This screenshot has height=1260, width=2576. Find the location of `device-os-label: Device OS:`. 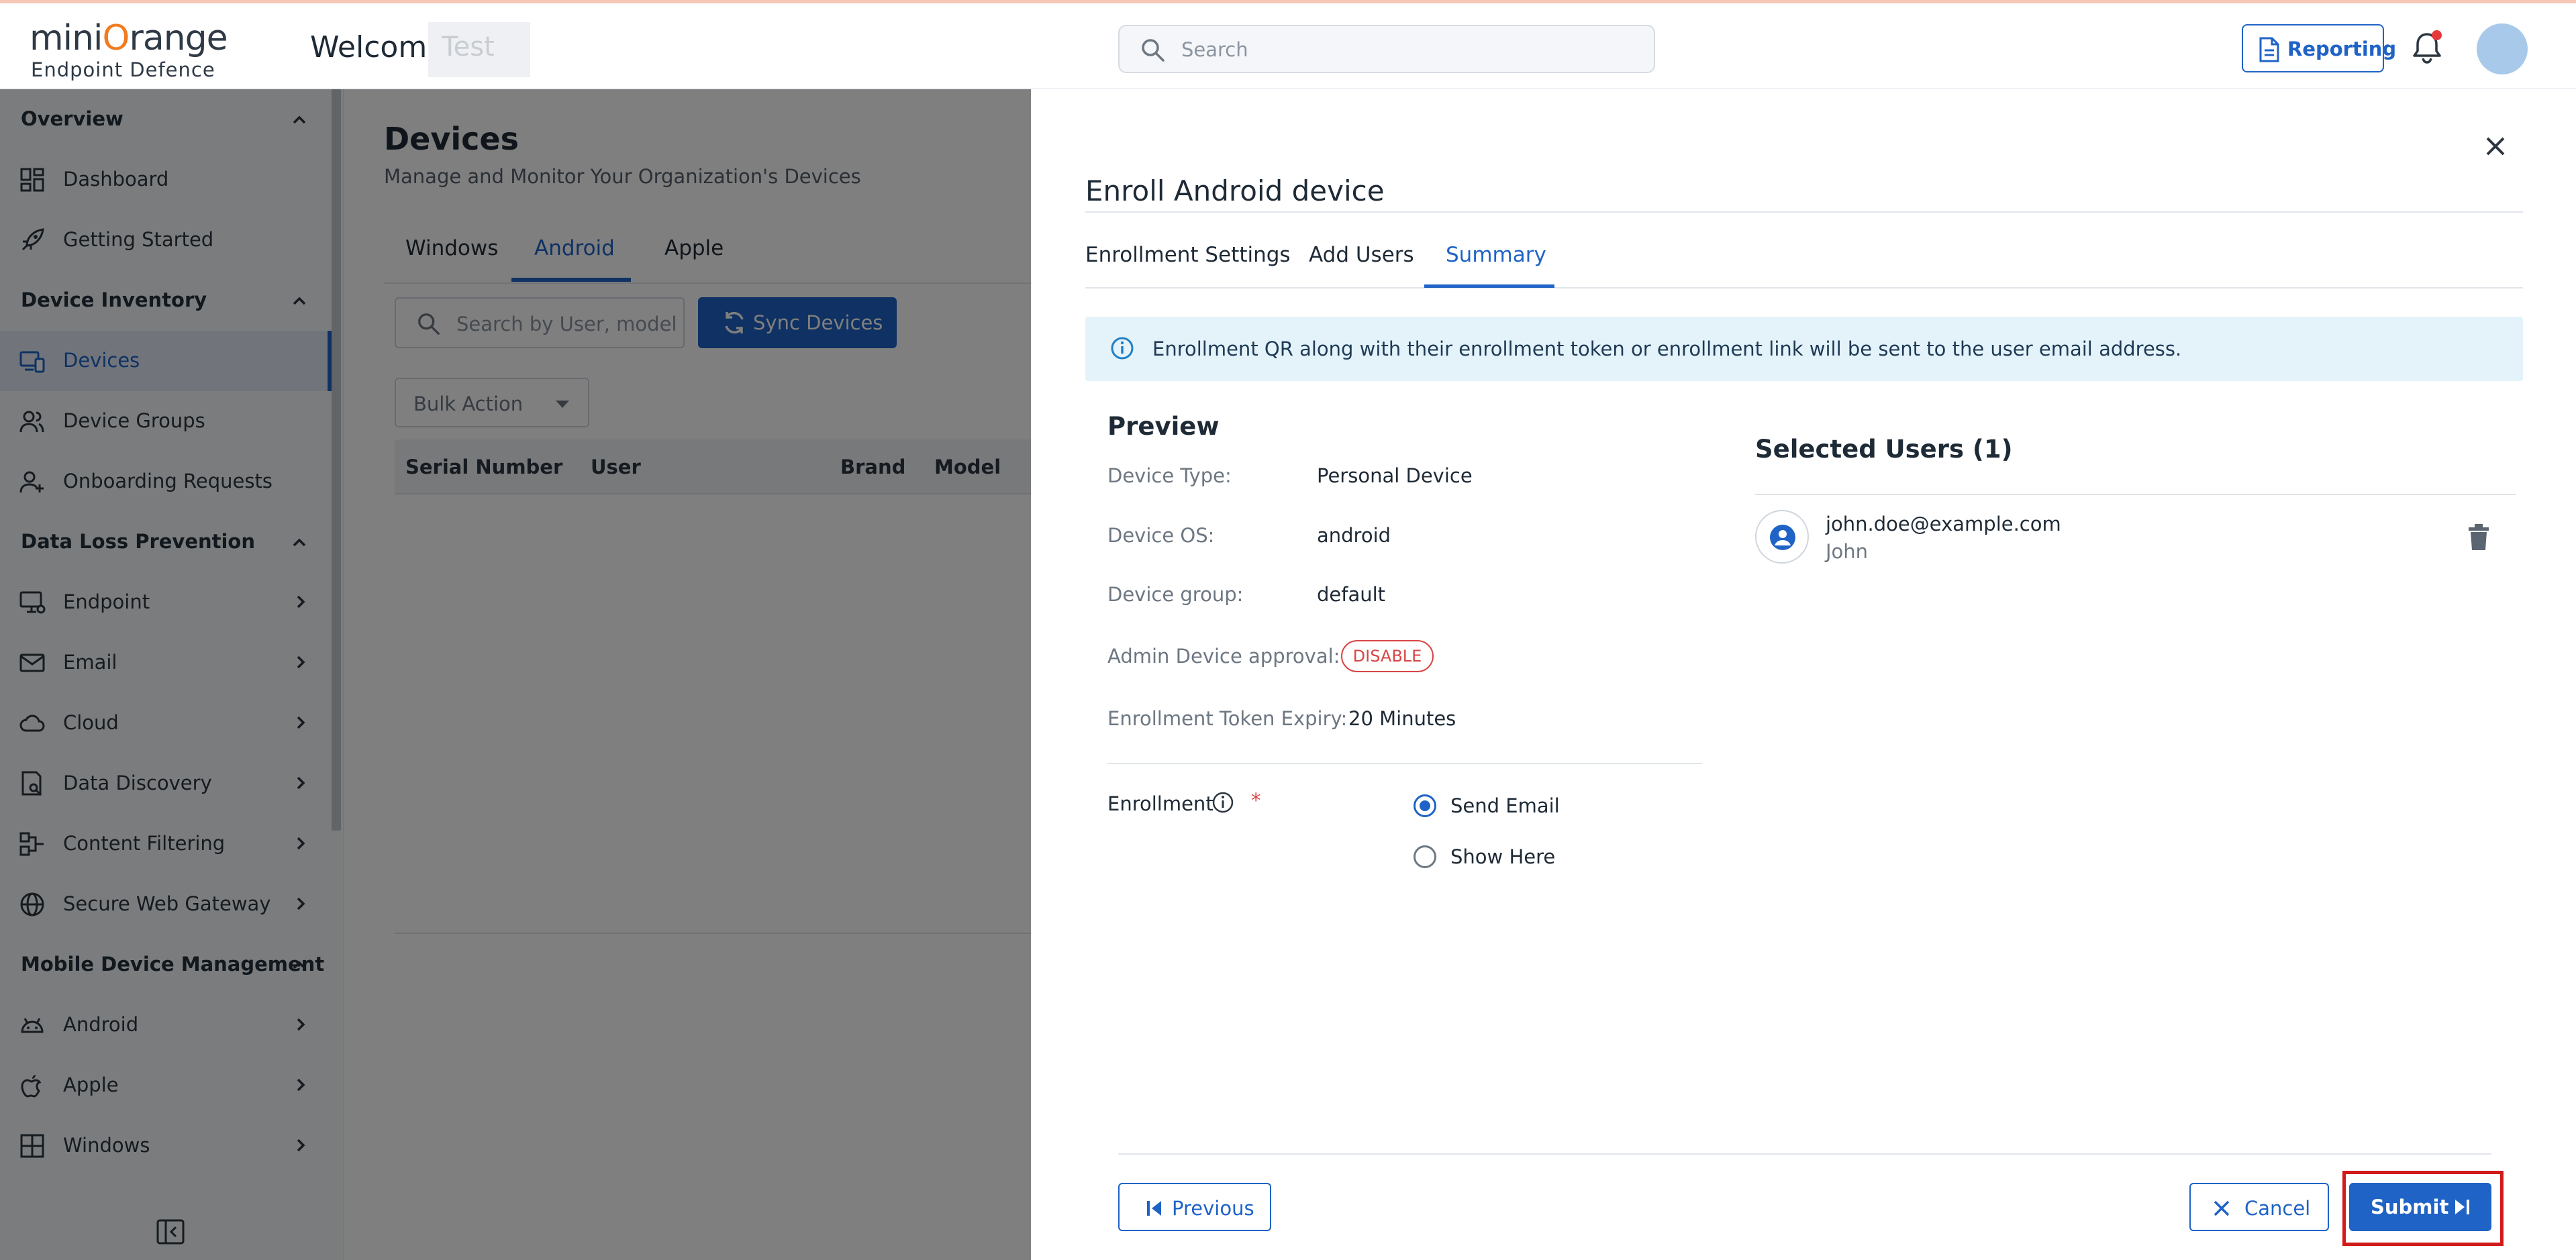

device-os-label: Device OS: is located at coordinates (1161, 535).